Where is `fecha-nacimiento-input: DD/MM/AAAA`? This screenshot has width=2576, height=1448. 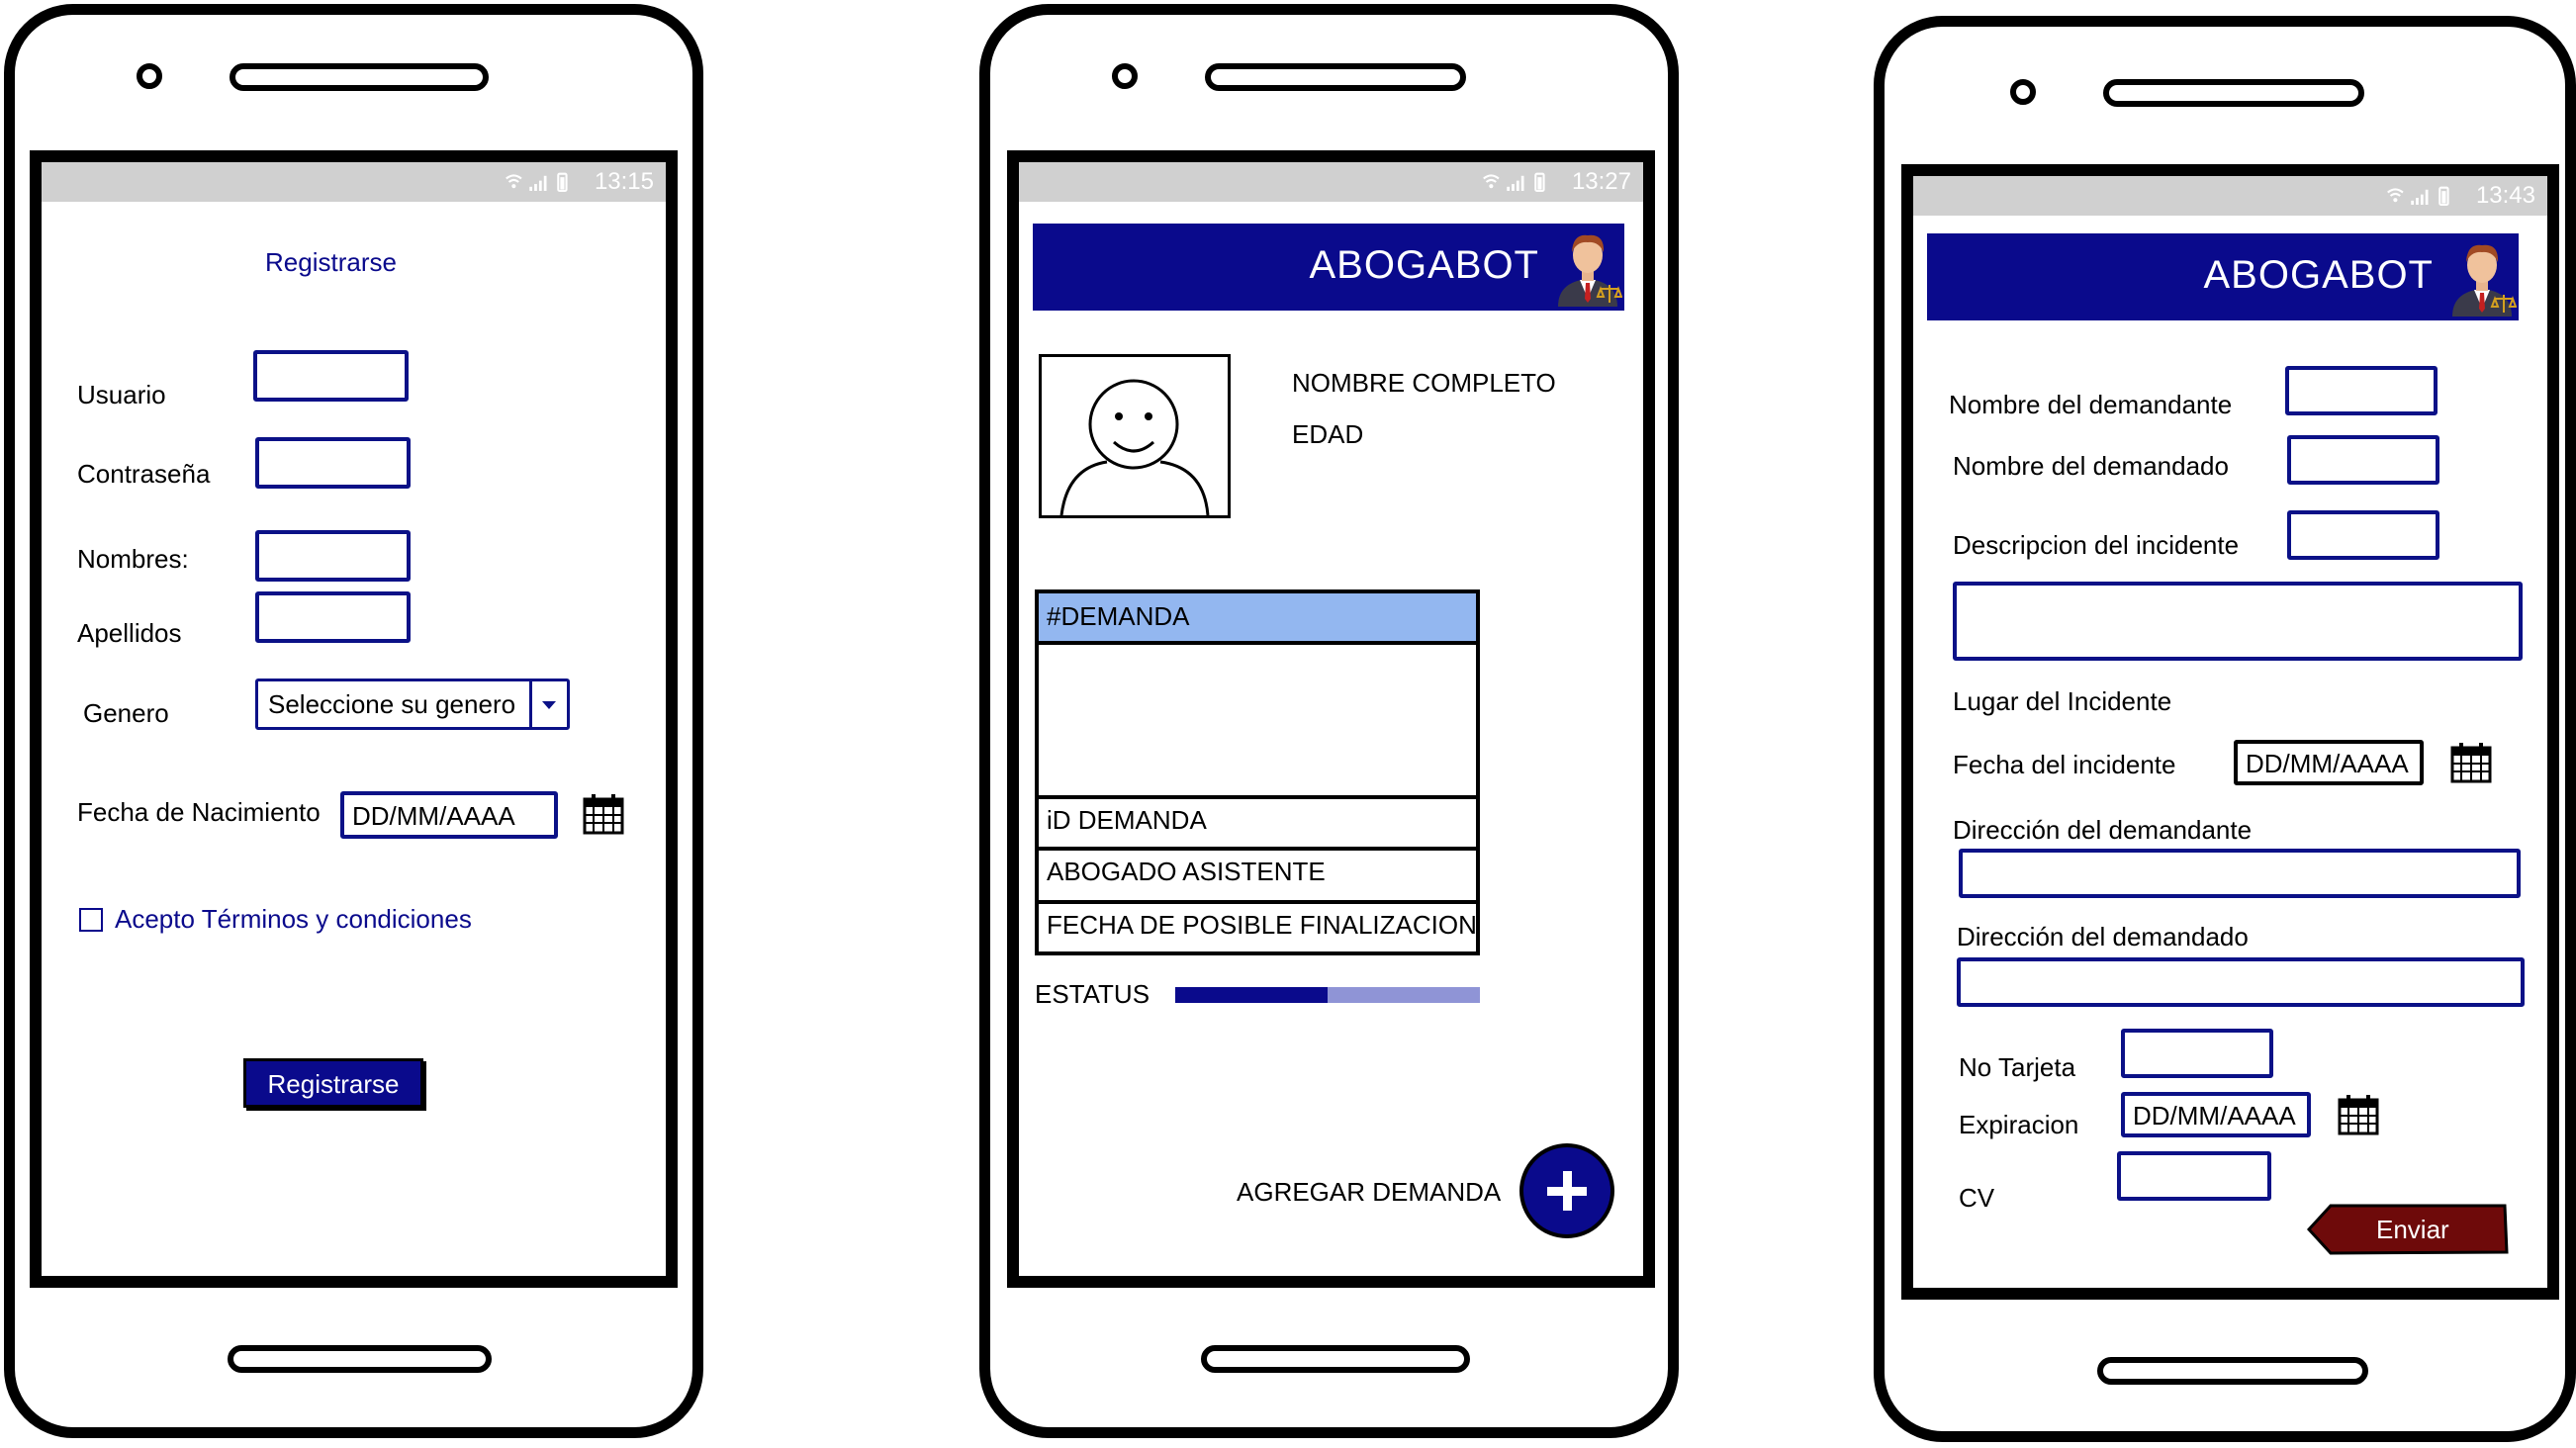 fecha-nacimiento-input: DD/MM/AAAA is located at coordinates (449, 815).